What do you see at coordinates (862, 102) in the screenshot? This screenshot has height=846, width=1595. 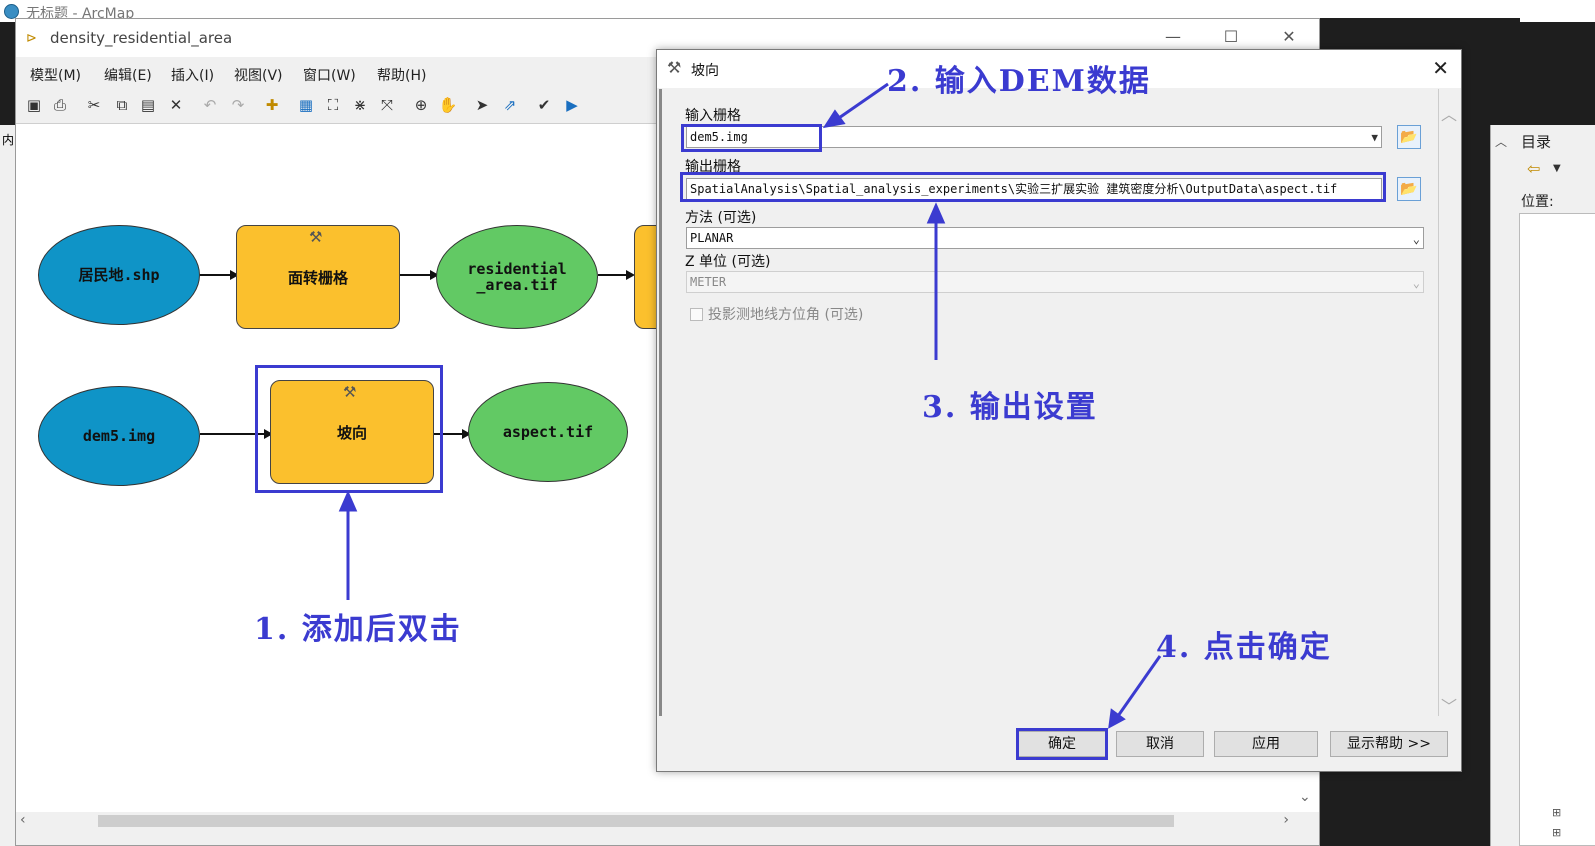 I see `arrow-step2` at bounding box center [862, 102].